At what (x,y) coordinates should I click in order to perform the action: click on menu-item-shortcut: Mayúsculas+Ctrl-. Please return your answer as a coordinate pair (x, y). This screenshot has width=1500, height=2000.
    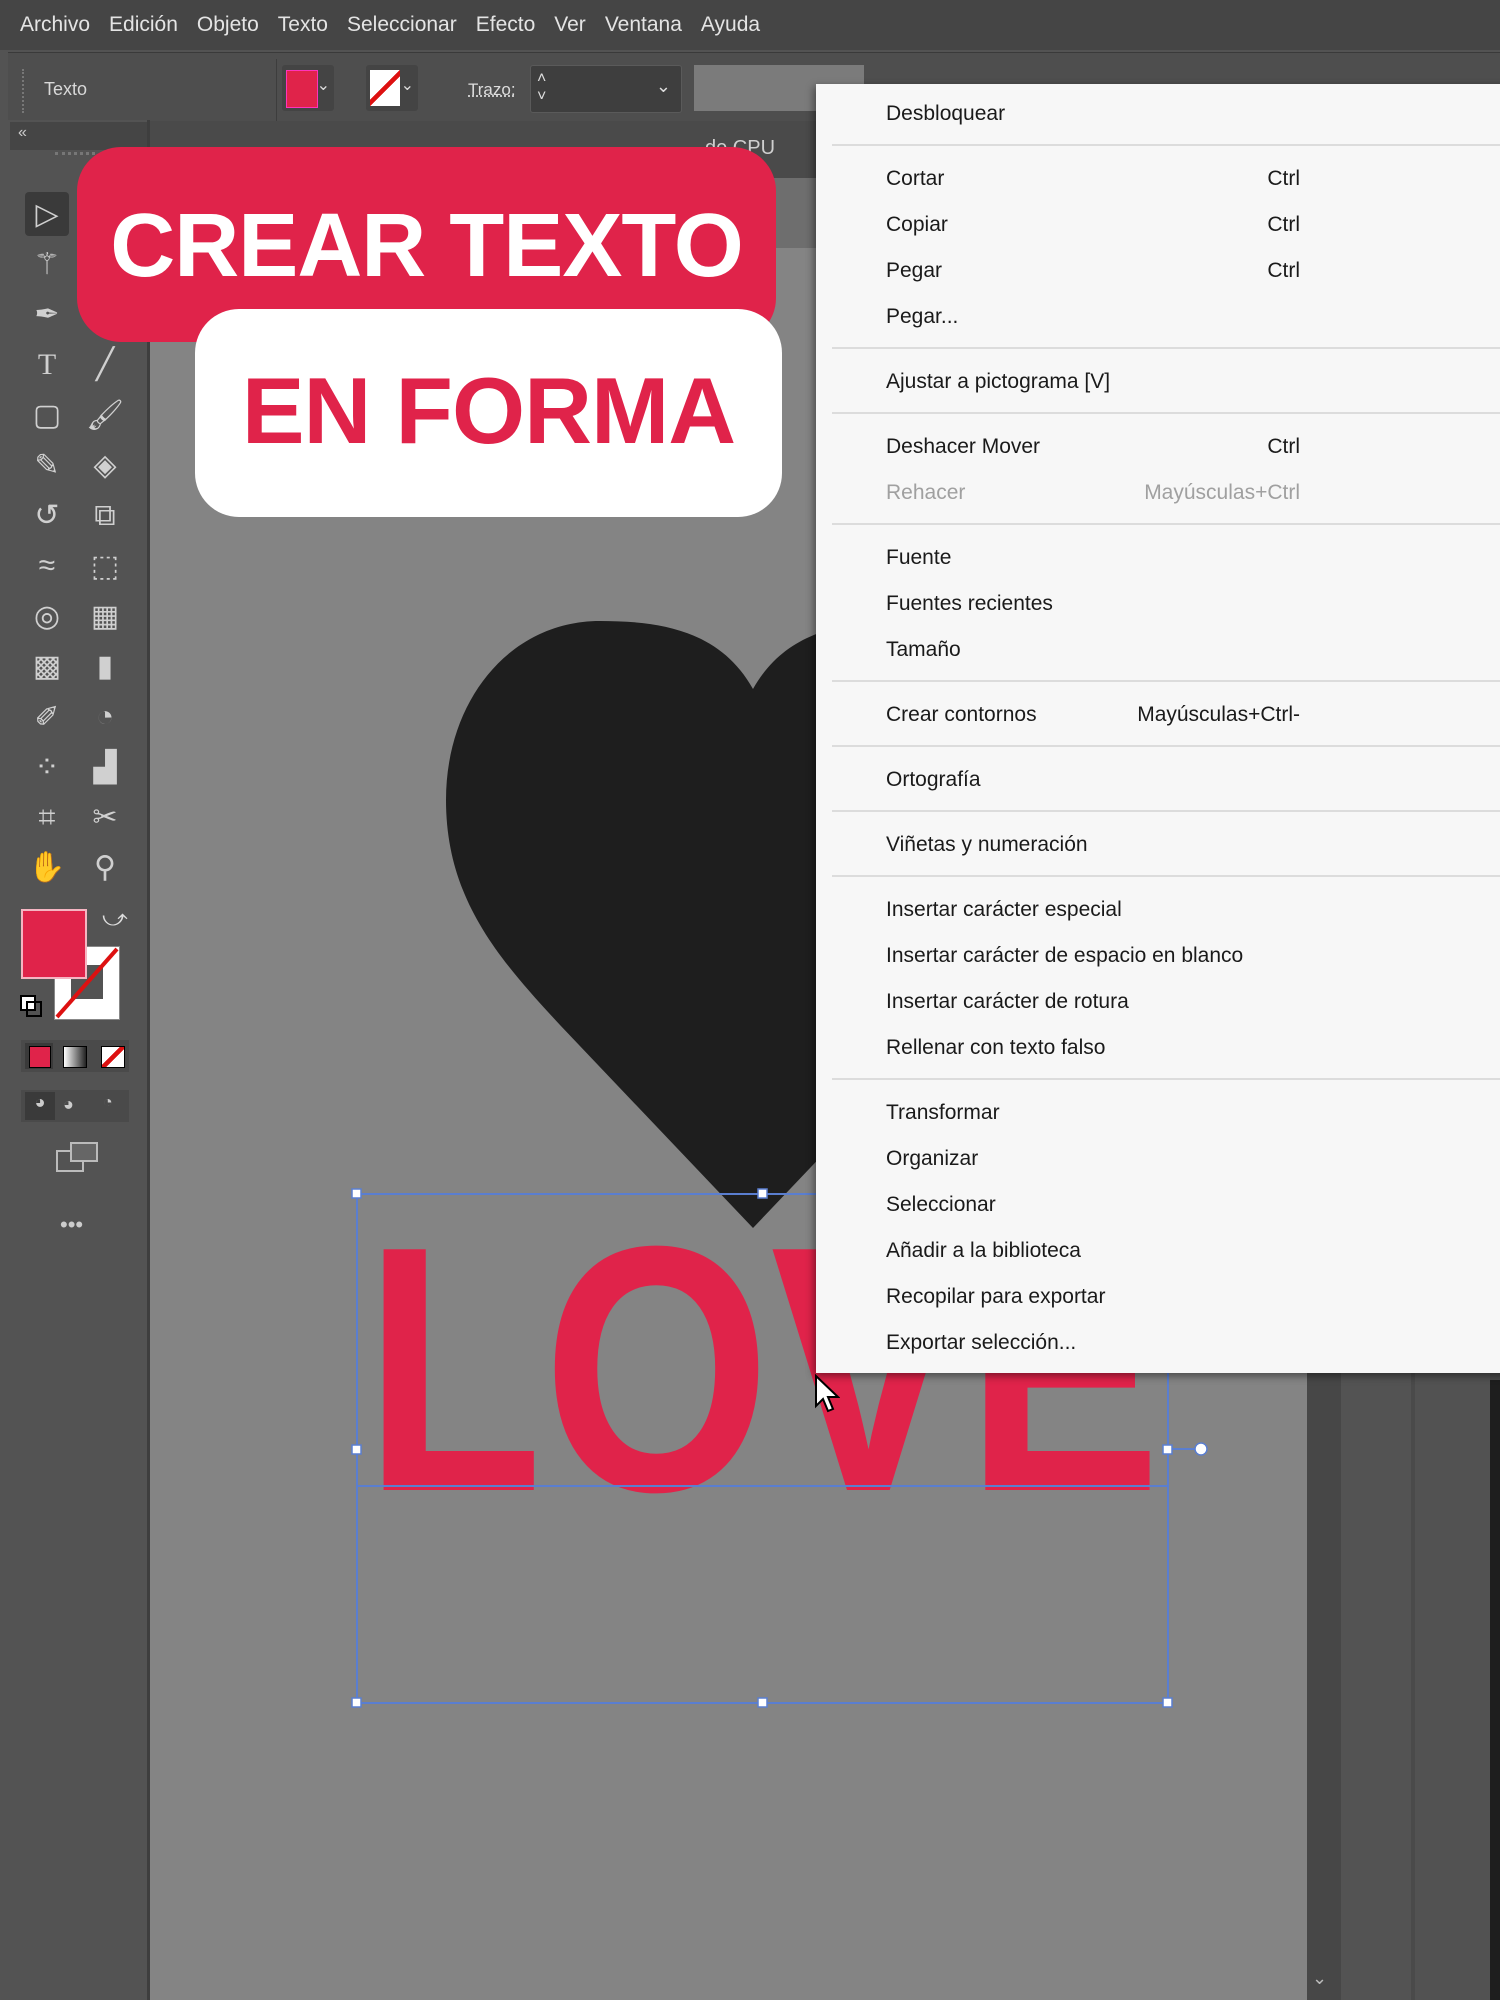
    Looking at the image, I should click on (1218, 714).